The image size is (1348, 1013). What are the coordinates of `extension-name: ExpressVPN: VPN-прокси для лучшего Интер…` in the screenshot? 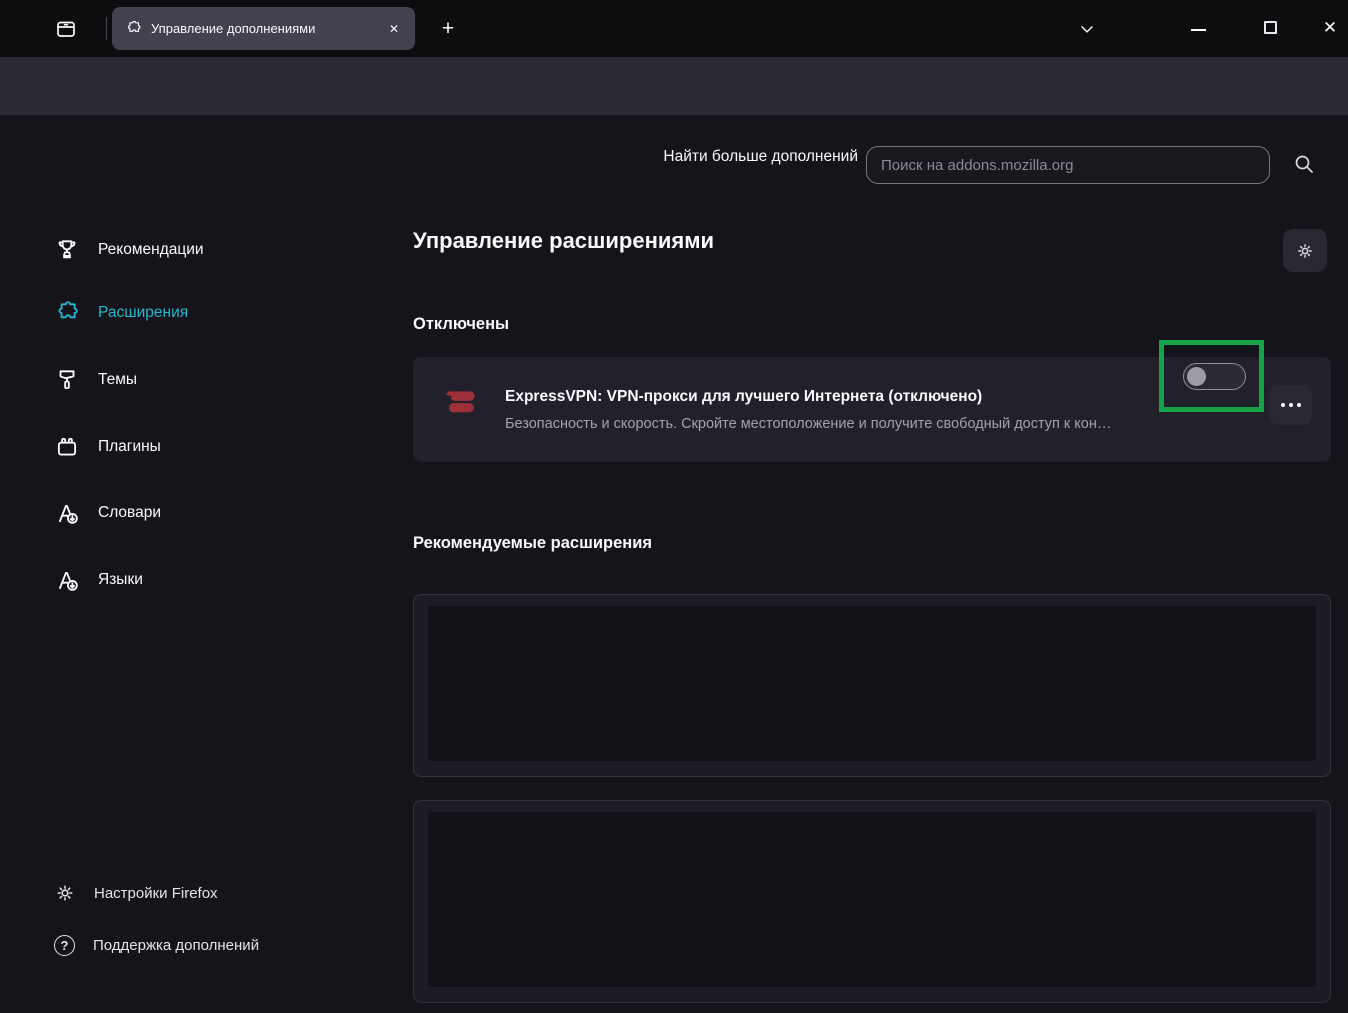 It's located at (743, 397).